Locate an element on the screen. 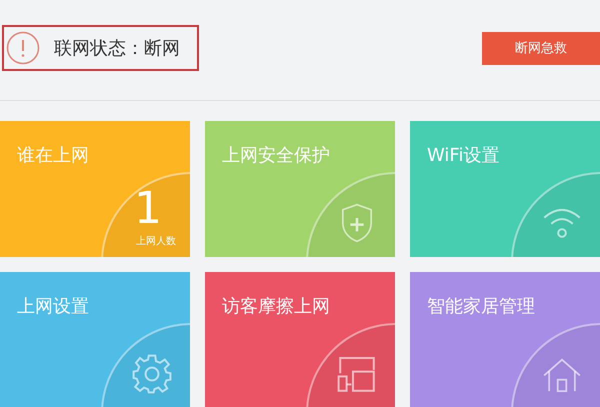 The image size is (600, 407). feature-tile: 谁在上网 1 上网人数 is located at coordinates (95, 189).